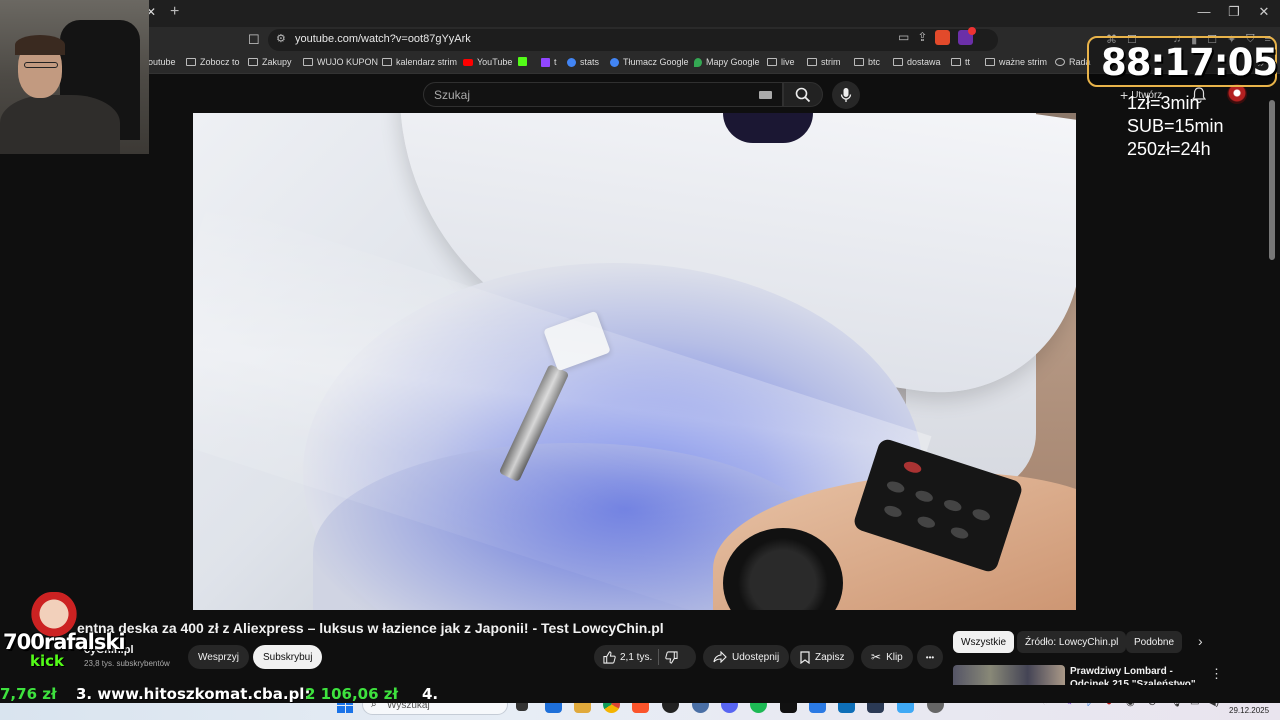 Image resolution: width=1280 pixels, height=720 pixels. Describe the element at coordinates (867, 62) in the screenshot. I see `bookmark-item: btc` at that location.